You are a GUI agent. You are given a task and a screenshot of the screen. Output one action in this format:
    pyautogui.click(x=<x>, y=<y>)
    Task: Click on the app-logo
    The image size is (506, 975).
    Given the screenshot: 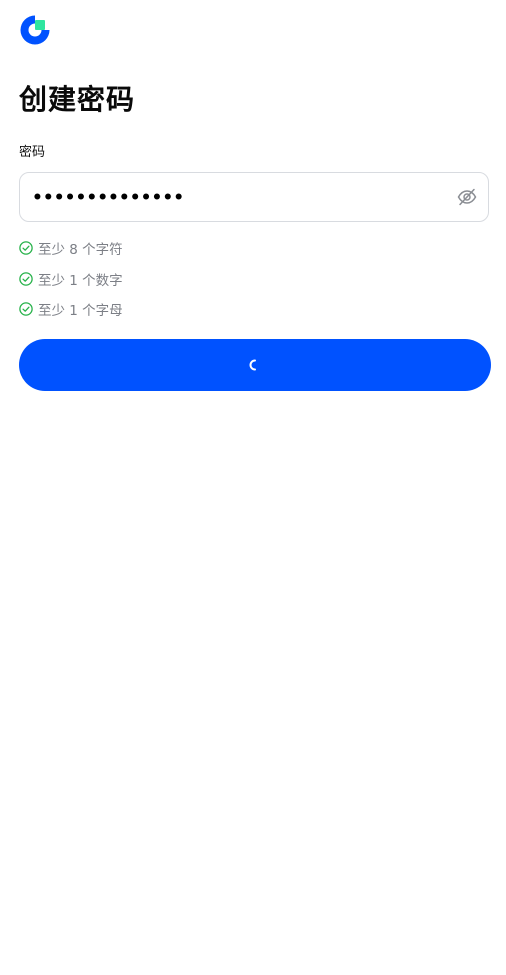 What is the action you would take?
    pyautogui.click(x=35, y=30)
    